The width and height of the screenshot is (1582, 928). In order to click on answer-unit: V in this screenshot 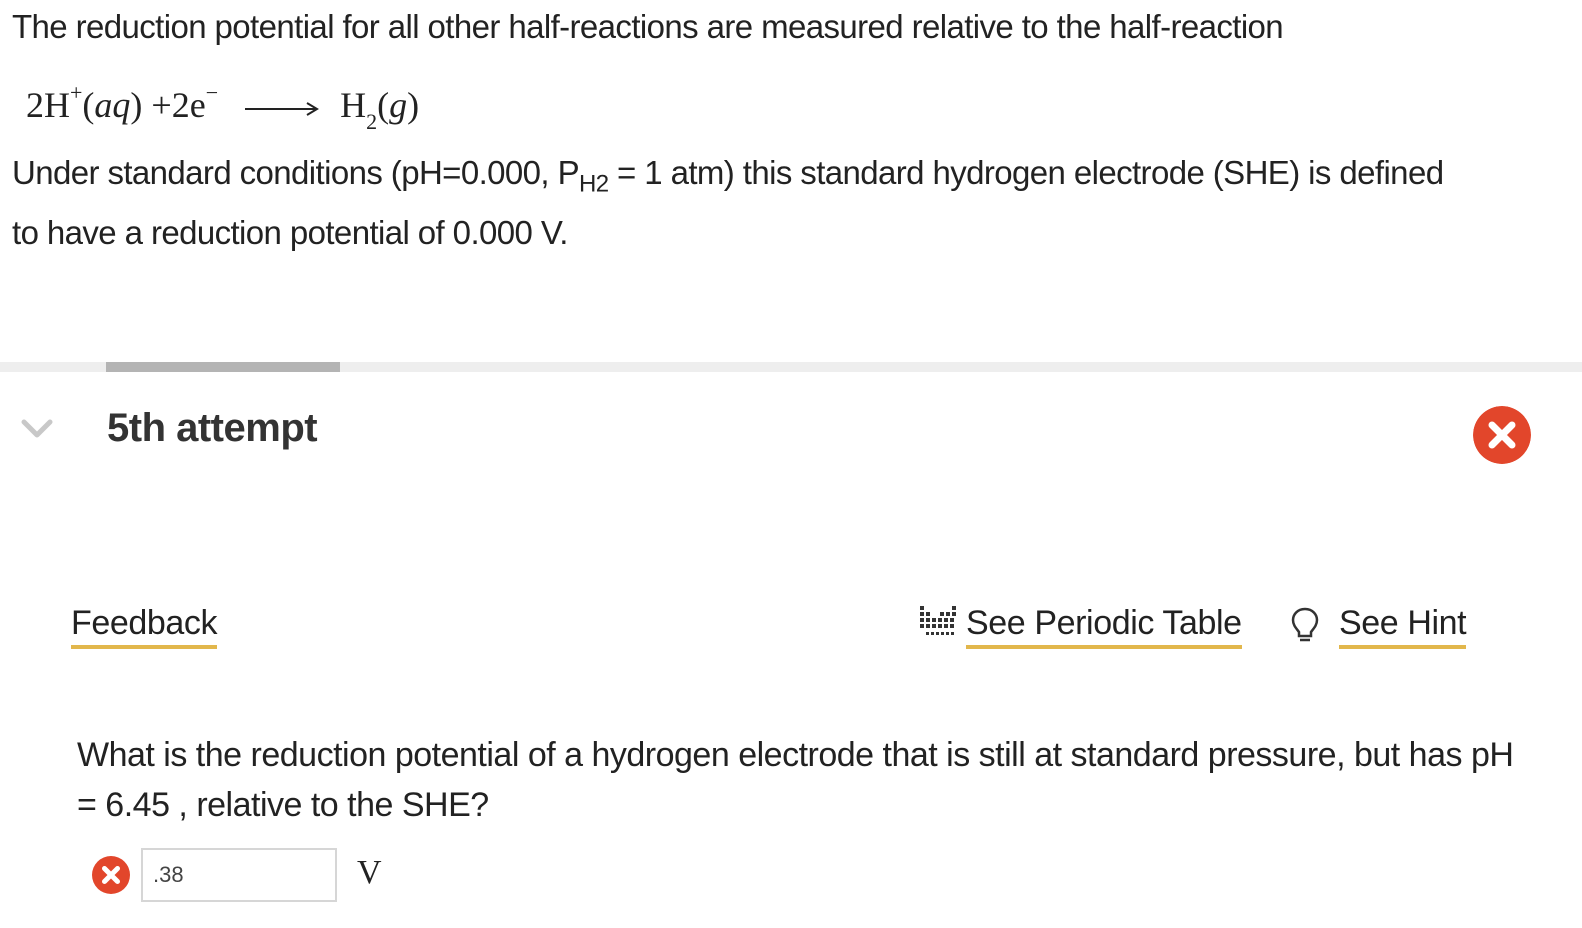, I will do `click(369, 872)`.